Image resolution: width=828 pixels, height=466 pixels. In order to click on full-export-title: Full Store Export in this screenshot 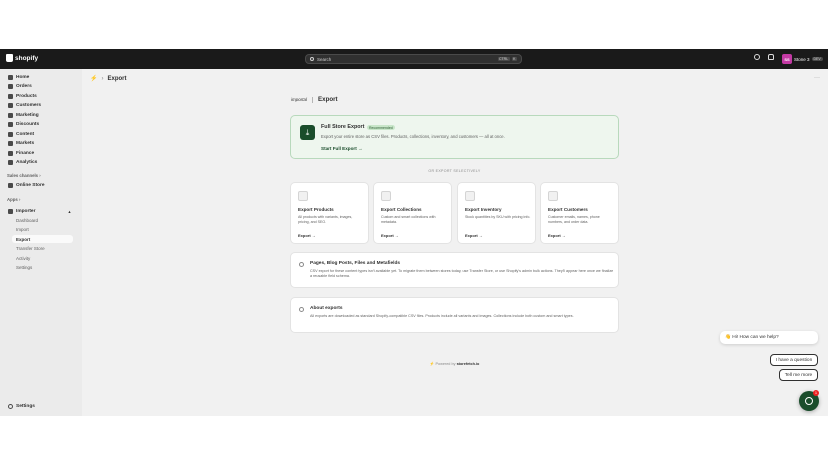, I will do `click(343, 127)`.